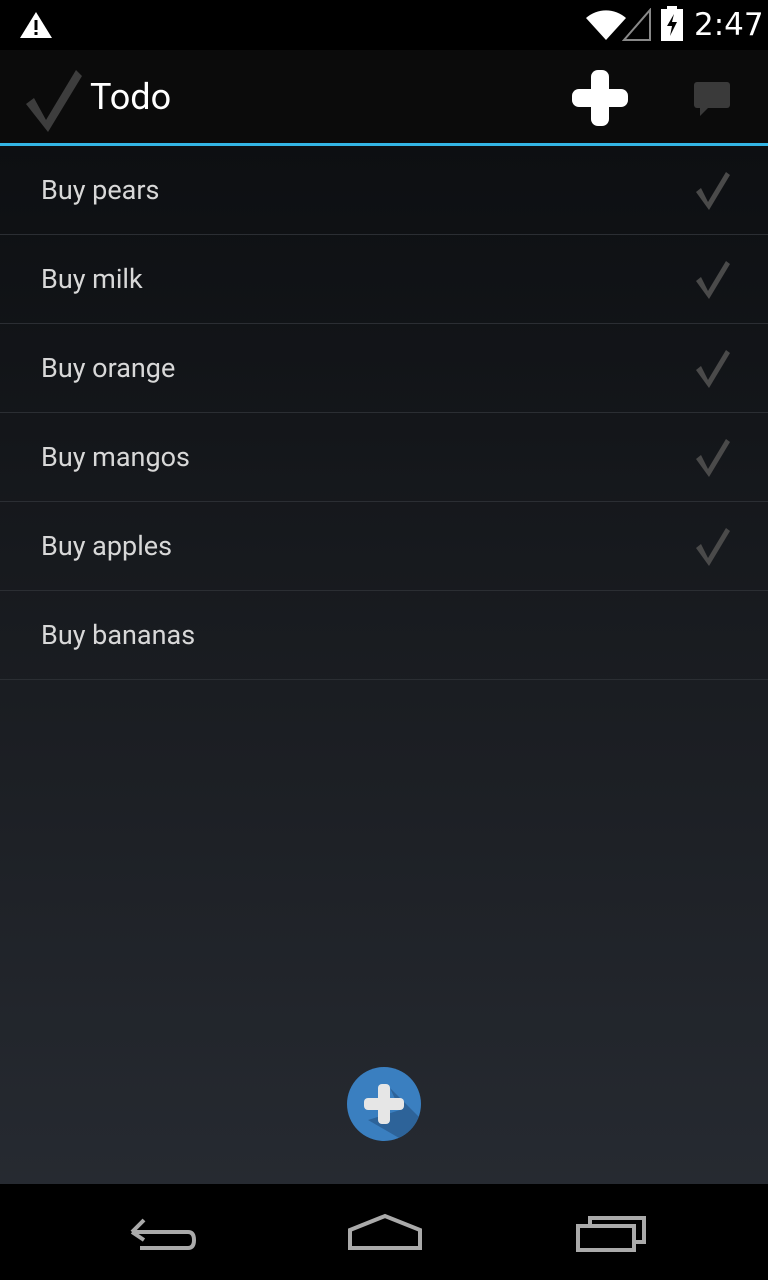 The width and height of the screenshot is (768, 1280). Describe the element at coordinates (729, 25) in the screenshot. I see `clock: 2:47` at that location.